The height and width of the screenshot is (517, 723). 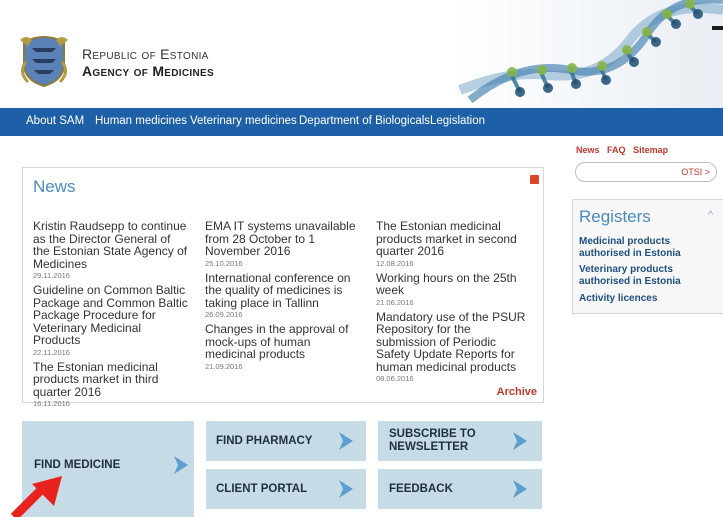 I want to click on news-date: 25.10.2016, so click(x=224, y=263).